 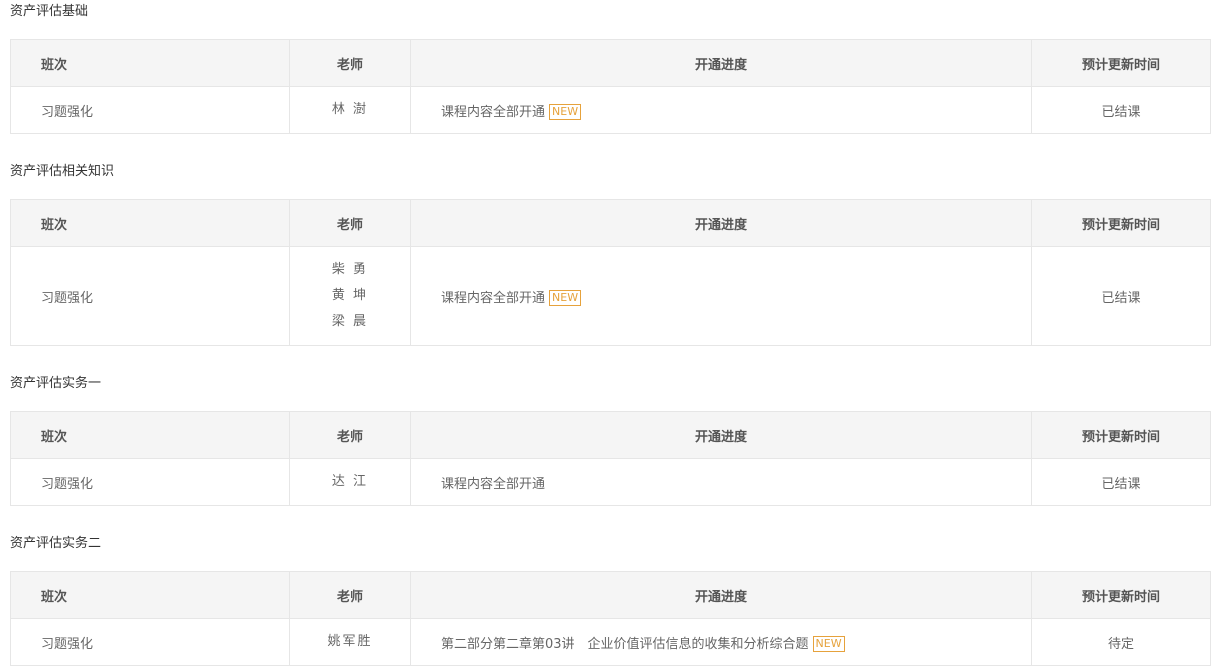 I want to click on teacher-cell: 柴 勇 黄 坤 梁 晨, so click(x=350, y=296).